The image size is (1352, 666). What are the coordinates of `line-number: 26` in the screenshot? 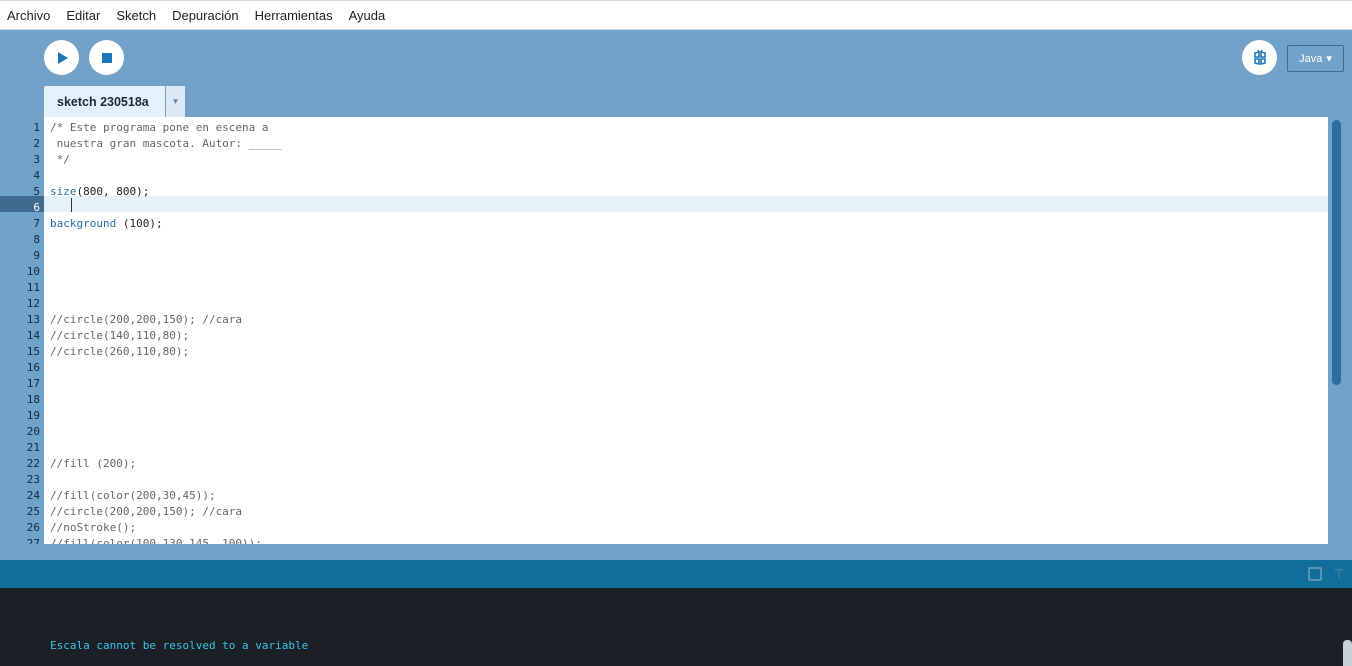 It's located at (33, 527).